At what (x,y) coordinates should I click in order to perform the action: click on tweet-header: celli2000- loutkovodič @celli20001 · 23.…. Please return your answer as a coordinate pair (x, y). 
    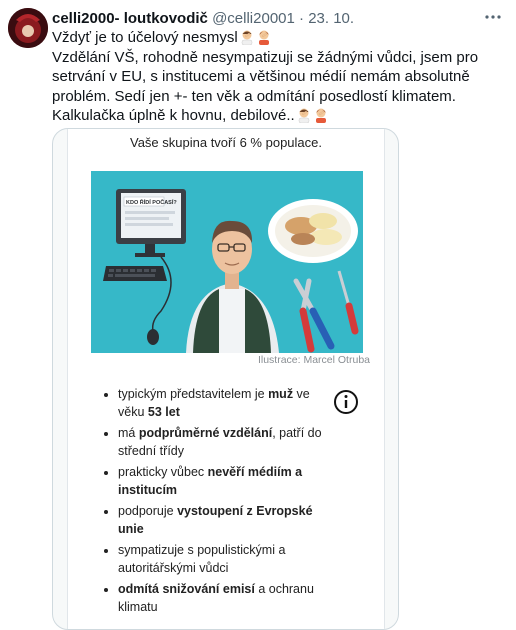
    Looking at the image, I should click on (269, 19).